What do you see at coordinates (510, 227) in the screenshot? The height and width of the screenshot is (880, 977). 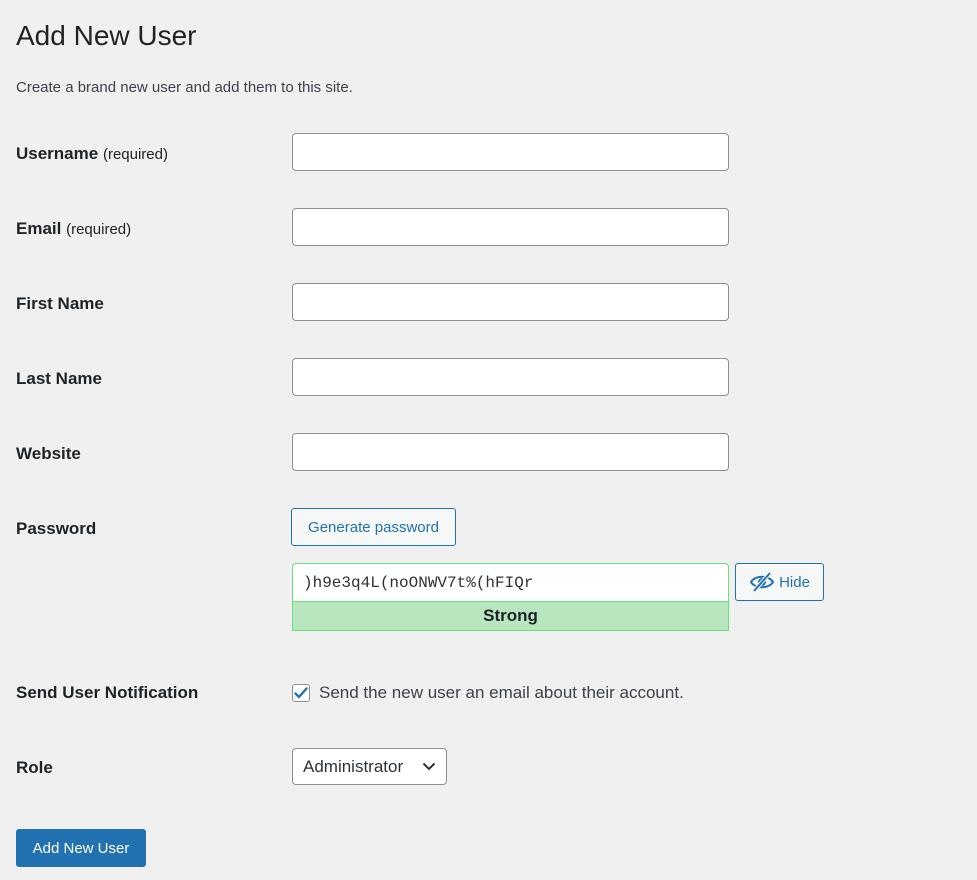 I see `email-input` at bounding box center [510, 227].